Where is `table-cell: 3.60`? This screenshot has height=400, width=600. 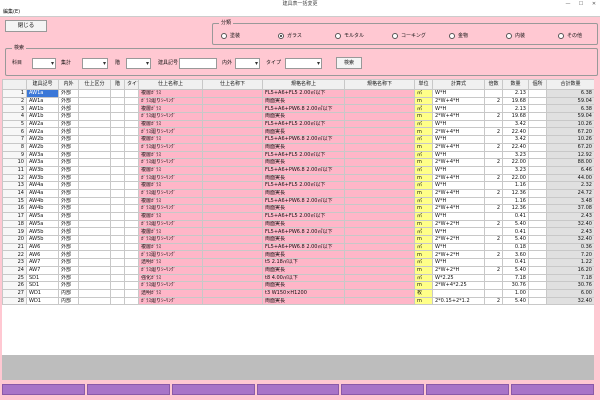 table-cell: 3.60 is located at coordinates (515, 255).